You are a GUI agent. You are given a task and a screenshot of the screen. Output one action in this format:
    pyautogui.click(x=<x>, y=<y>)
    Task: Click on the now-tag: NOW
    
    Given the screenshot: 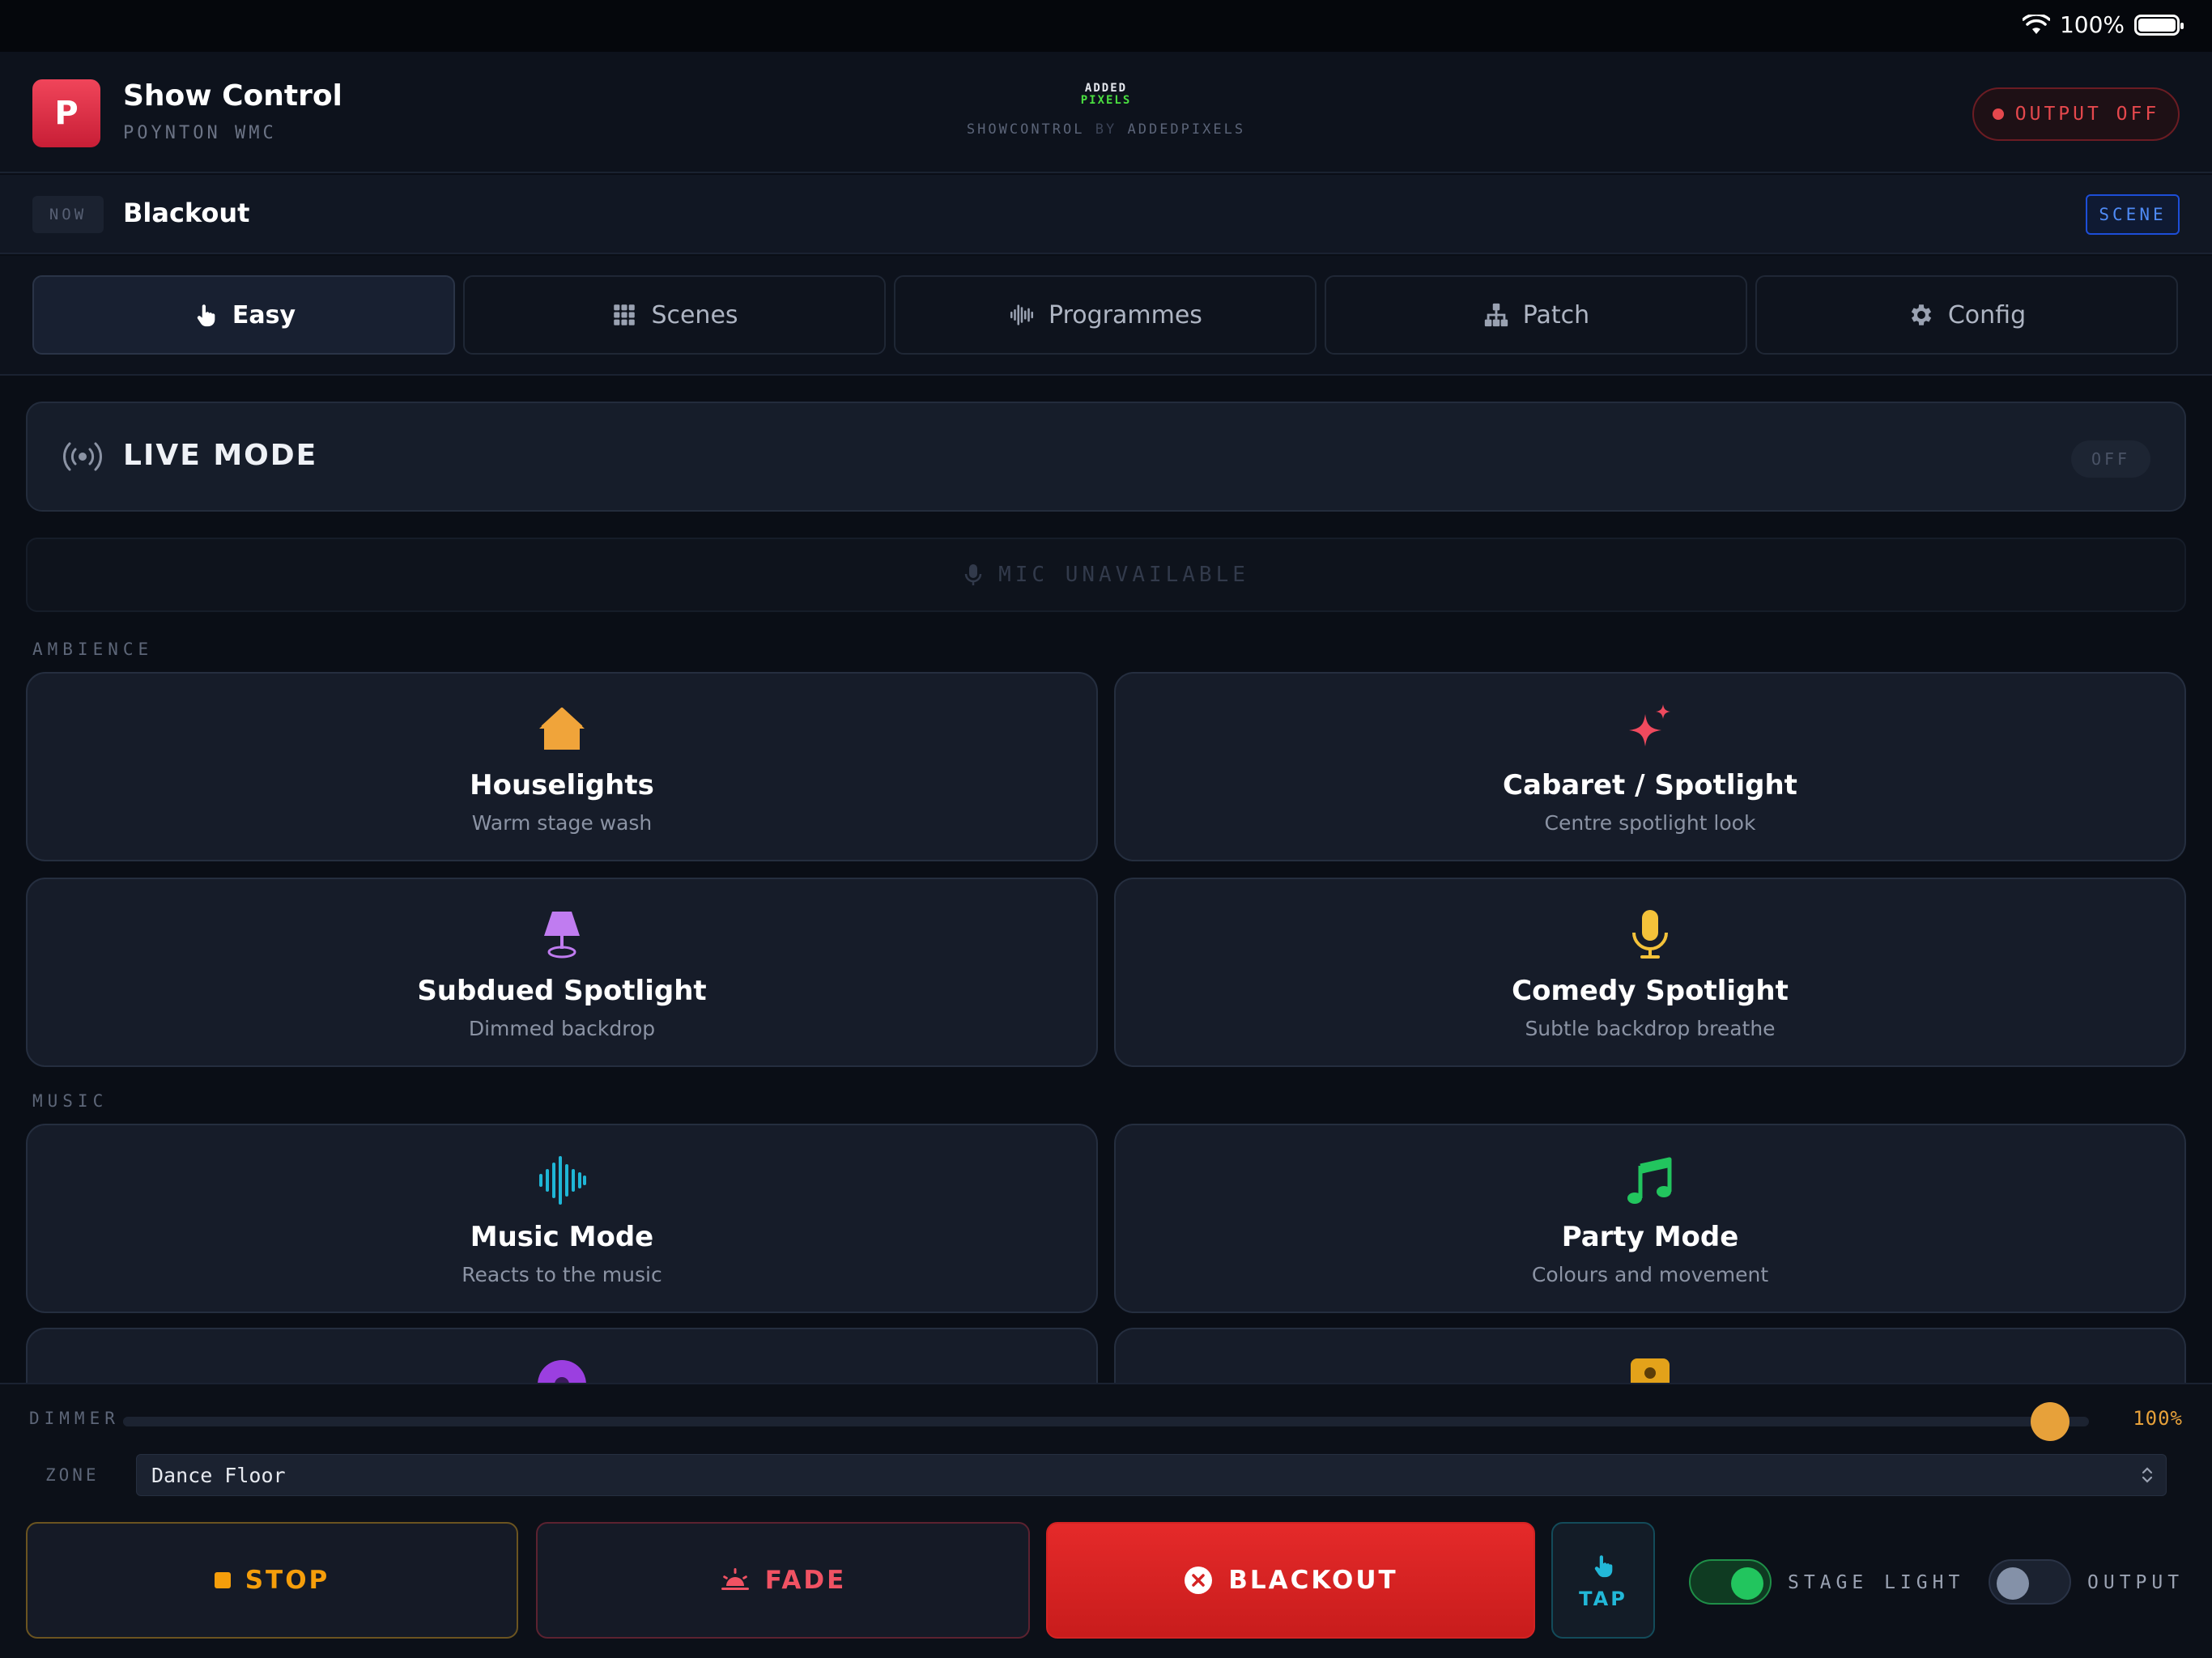 What is the action you would take?
    pyautogui.click(x=68, y=214)
    